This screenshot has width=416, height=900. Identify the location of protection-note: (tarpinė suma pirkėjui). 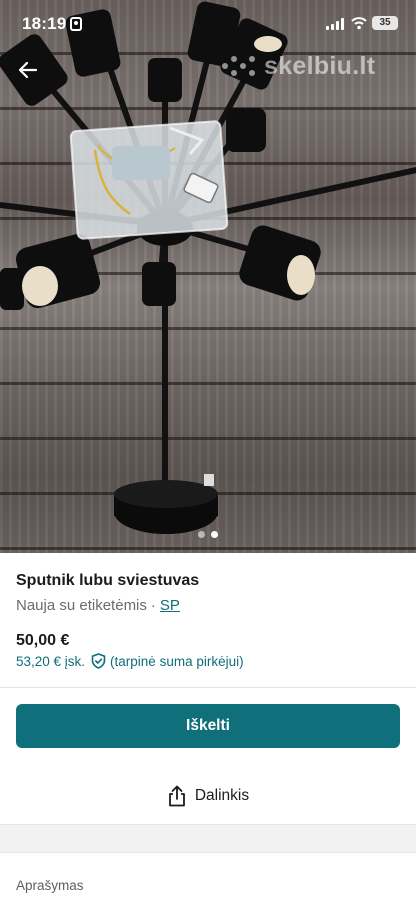
(177, 661).